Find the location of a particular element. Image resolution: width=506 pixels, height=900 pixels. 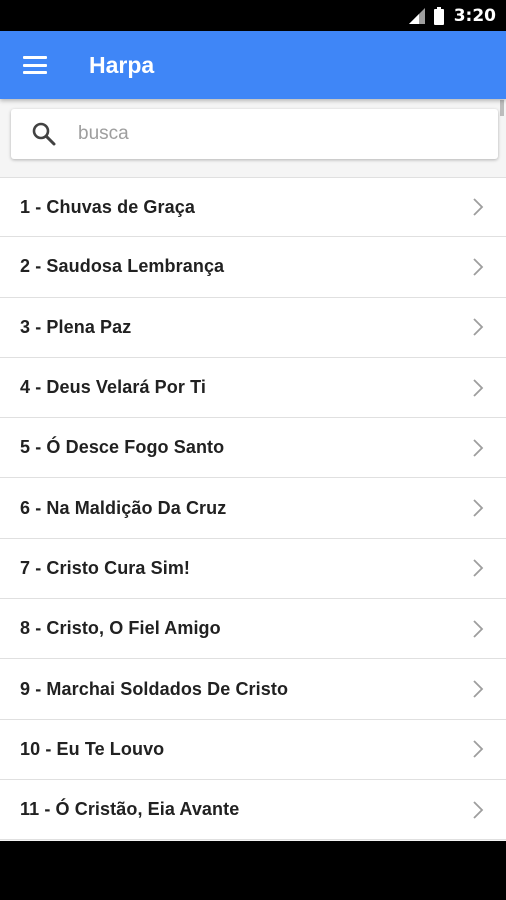

list-item: 4 - Deus Velará Por Ti is located at coordinates (253, 388).